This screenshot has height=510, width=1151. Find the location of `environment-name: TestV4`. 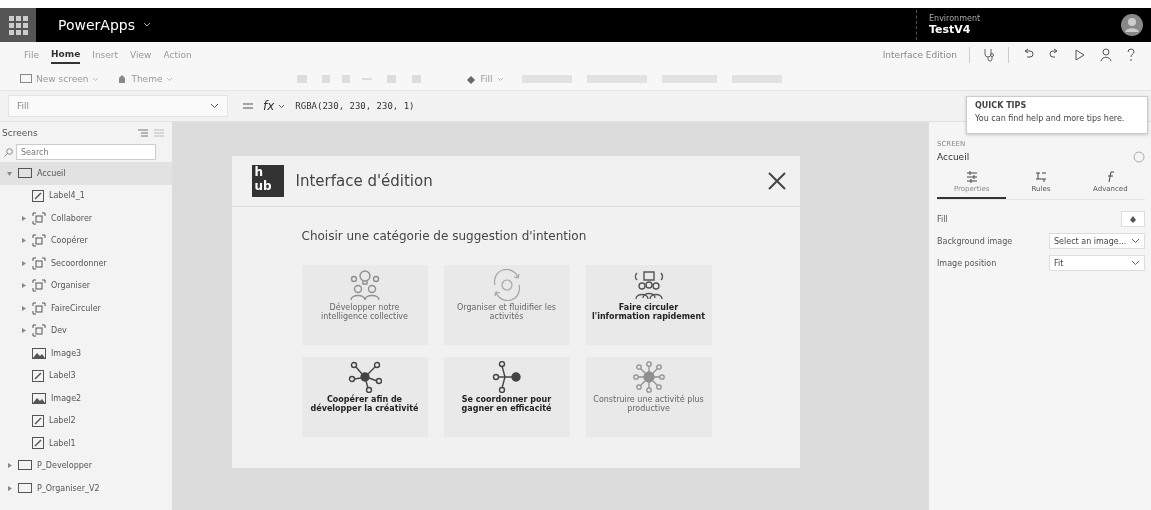

environment-name: TestV4 is located at coordinates (950, 29).